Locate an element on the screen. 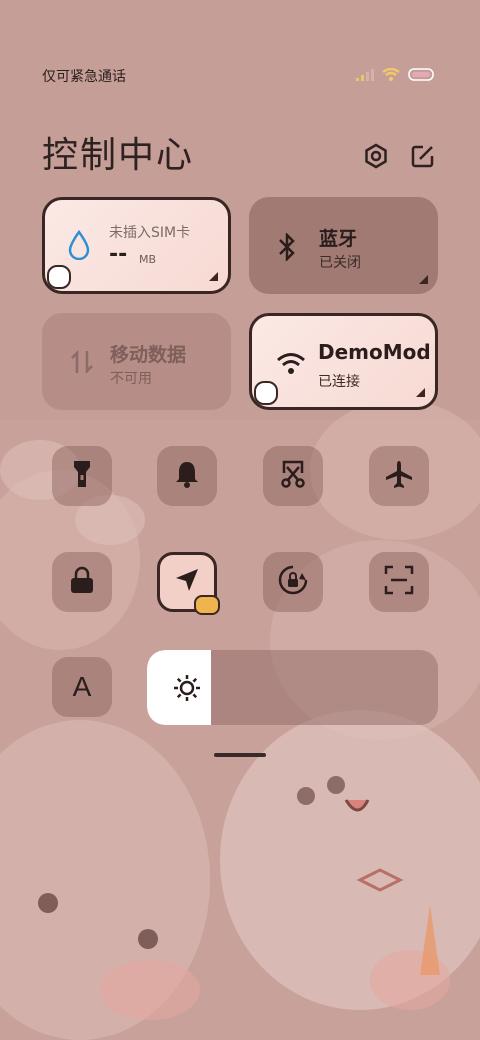 The height and width of the screenshot is (1040, 480). wifi-status-icon is located at coordinates (391, 75).